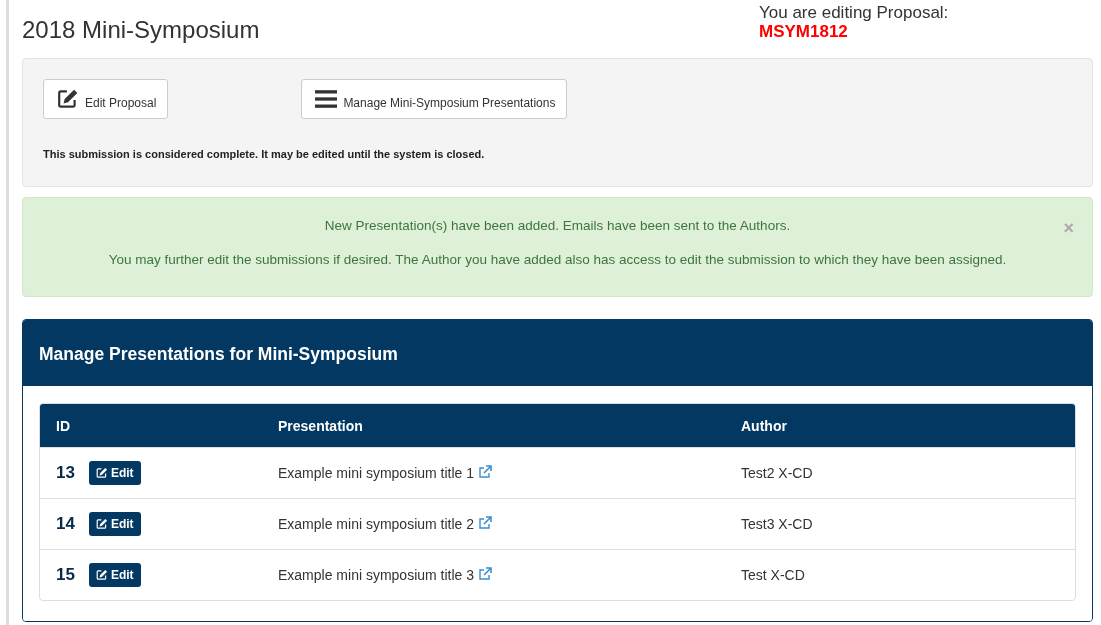 The image size is (1101, 625). I want to click on presentation-title: Example mini symposium title 1, so click(376, 473).